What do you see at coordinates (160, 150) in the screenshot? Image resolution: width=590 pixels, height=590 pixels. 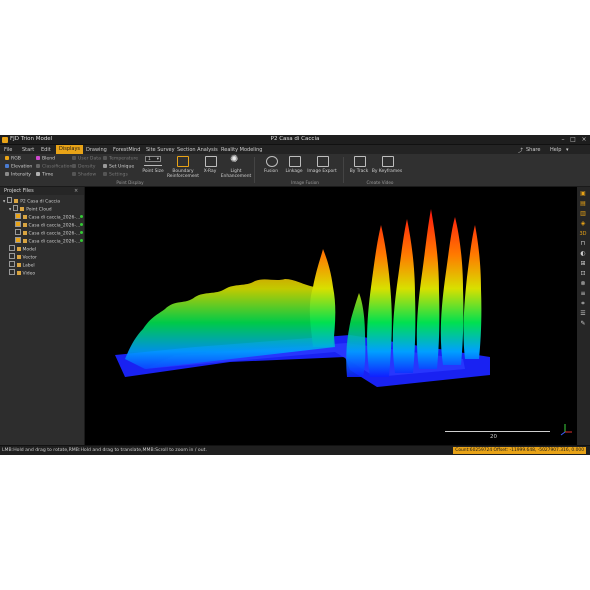 I see `menu-site-survey: Site Survey` at bounding box center [160, 150].